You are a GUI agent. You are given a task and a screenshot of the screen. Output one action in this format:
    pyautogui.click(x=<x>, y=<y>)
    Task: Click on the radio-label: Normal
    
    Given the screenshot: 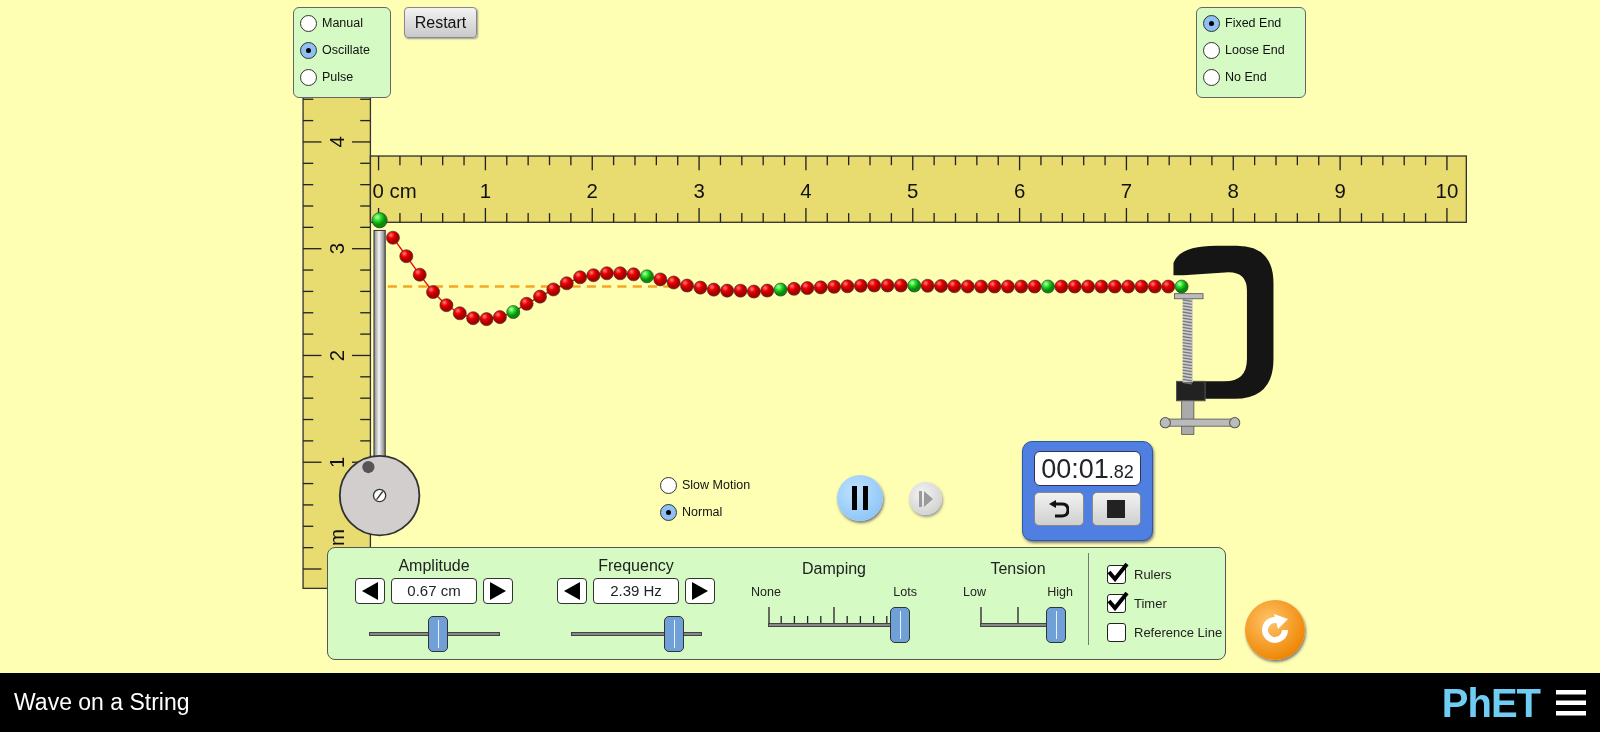 What is the action you would take?
    pyautogui.click(x=702, y=512)
    